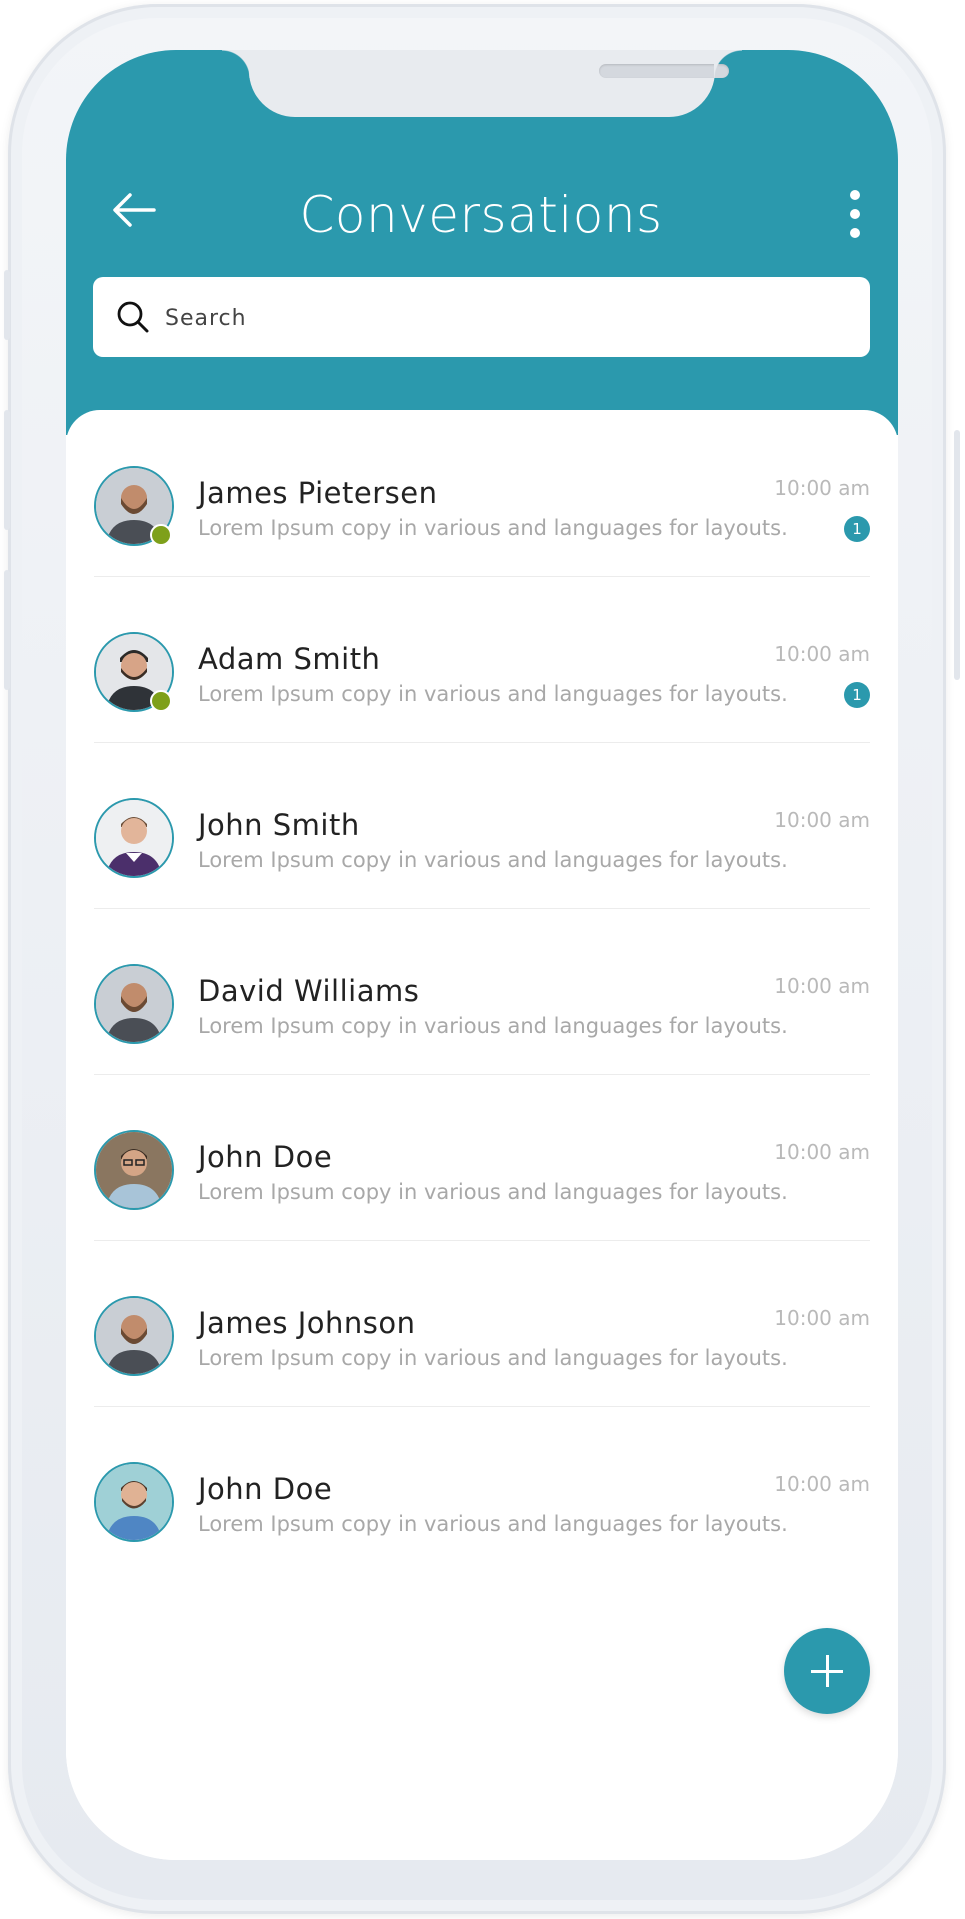 This screenshot has width=965, height=1919. I want to click on speaker-grille, so click(664, 71).